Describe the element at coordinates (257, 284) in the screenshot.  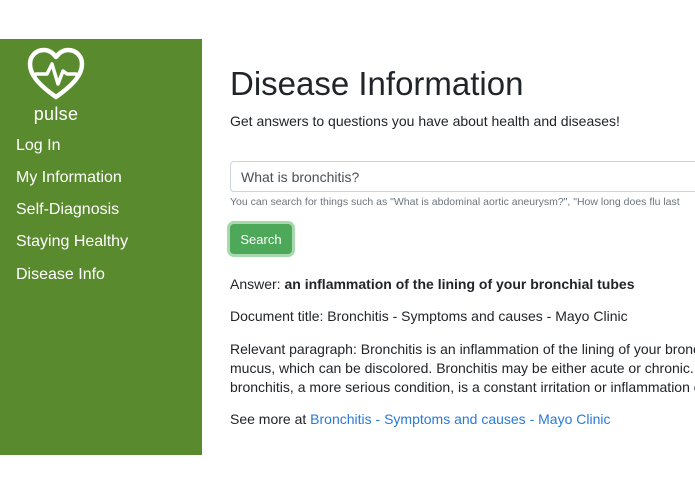
I see `answer-label: Answer:` at that location.